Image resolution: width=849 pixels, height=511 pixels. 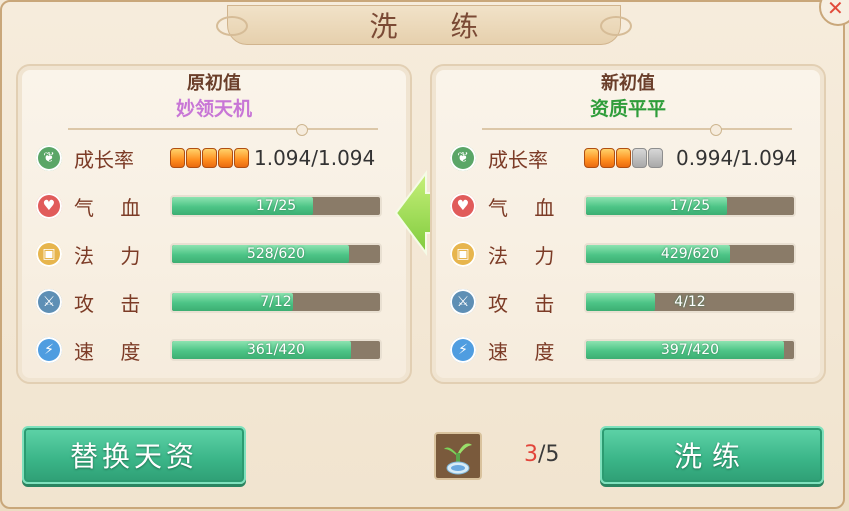 I want to click on title-ornament-right, so click(x=616, y=26).